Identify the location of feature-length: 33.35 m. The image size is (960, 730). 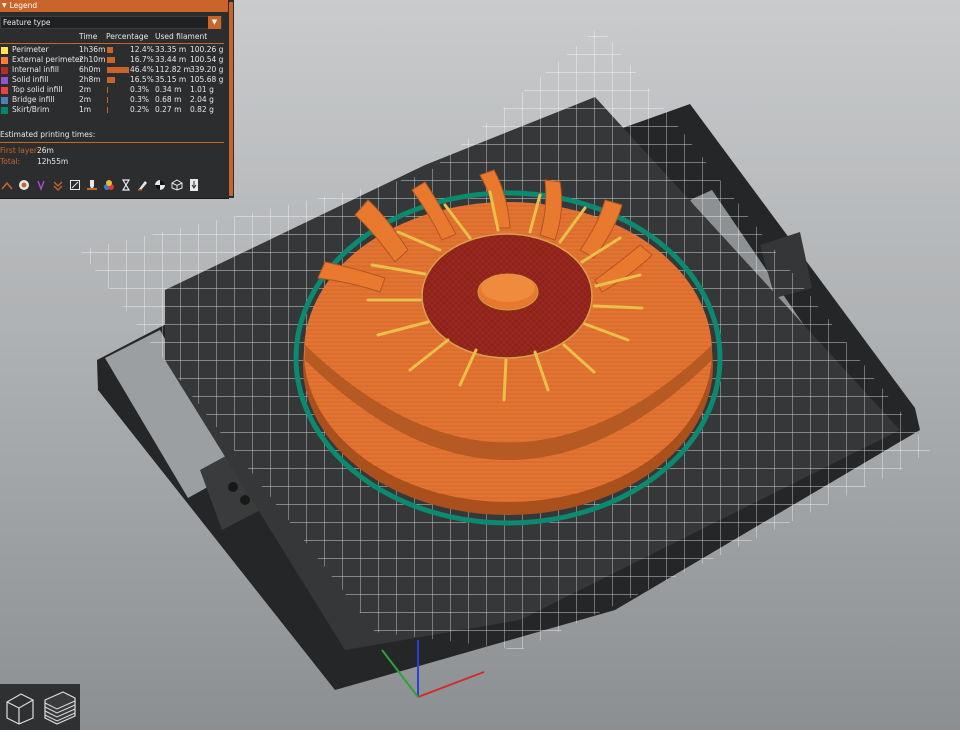
(171, 49).